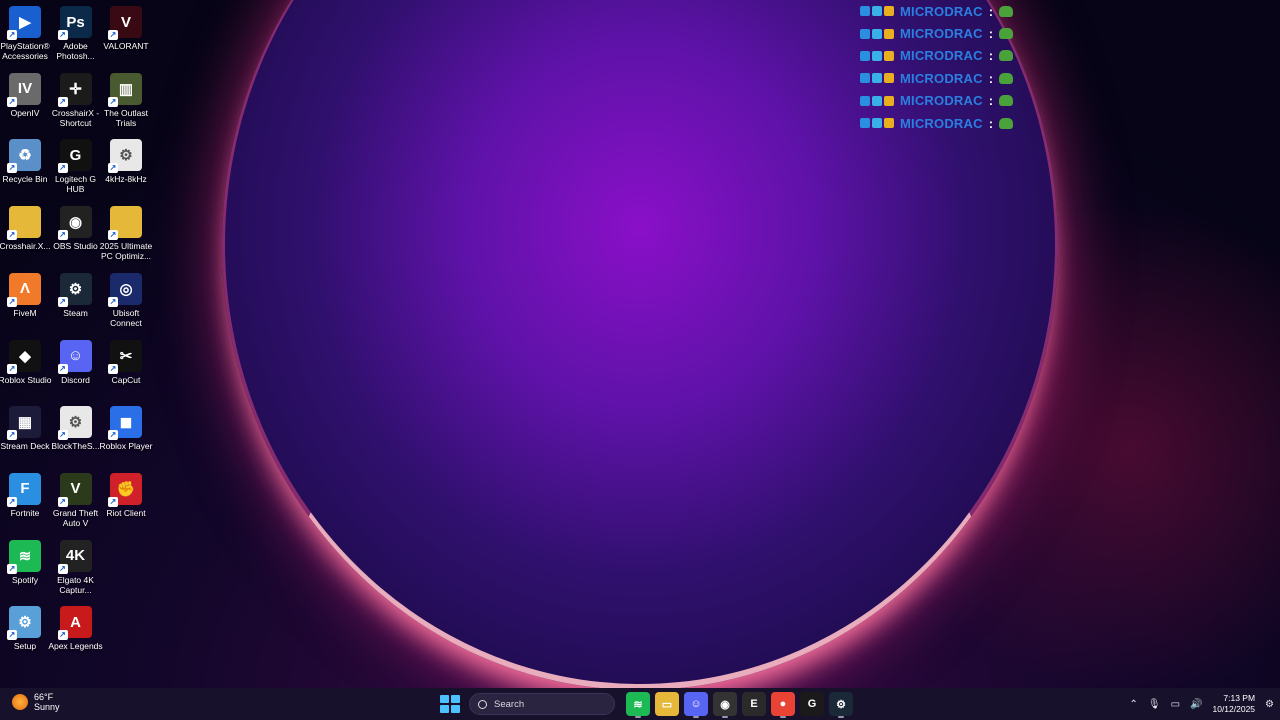 This screenshot has height=720, width=1280. Describe the element at coordinates (126, 428) in the screenshot. I see `desktop-icon: ◼ ↗ Roblox Player` at that location.